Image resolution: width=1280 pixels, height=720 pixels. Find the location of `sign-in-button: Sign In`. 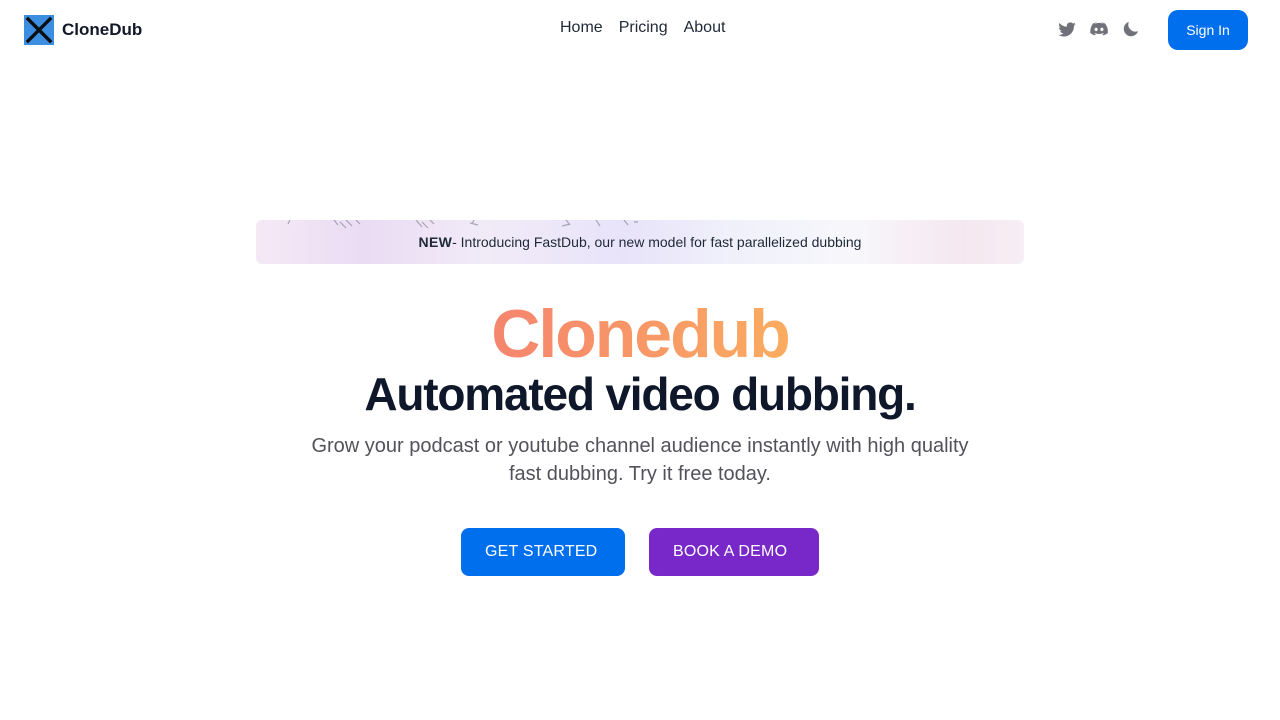

sign-in-button: Sign In is located at coordinates (1208, 30).